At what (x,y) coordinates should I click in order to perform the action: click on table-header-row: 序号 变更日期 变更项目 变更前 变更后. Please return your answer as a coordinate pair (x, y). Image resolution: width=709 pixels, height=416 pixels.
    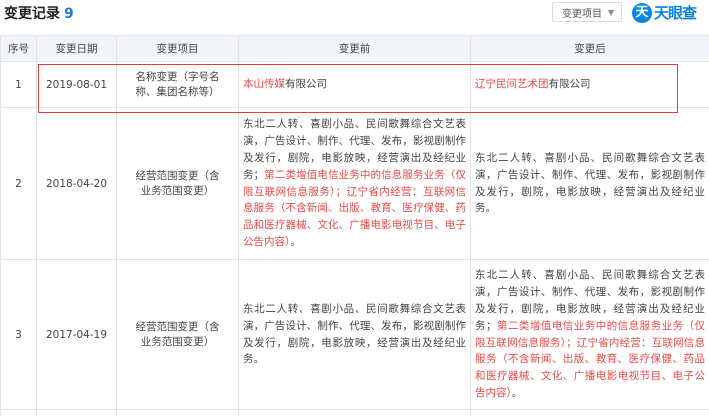
    Looking at the image, I should click on (354, 48).